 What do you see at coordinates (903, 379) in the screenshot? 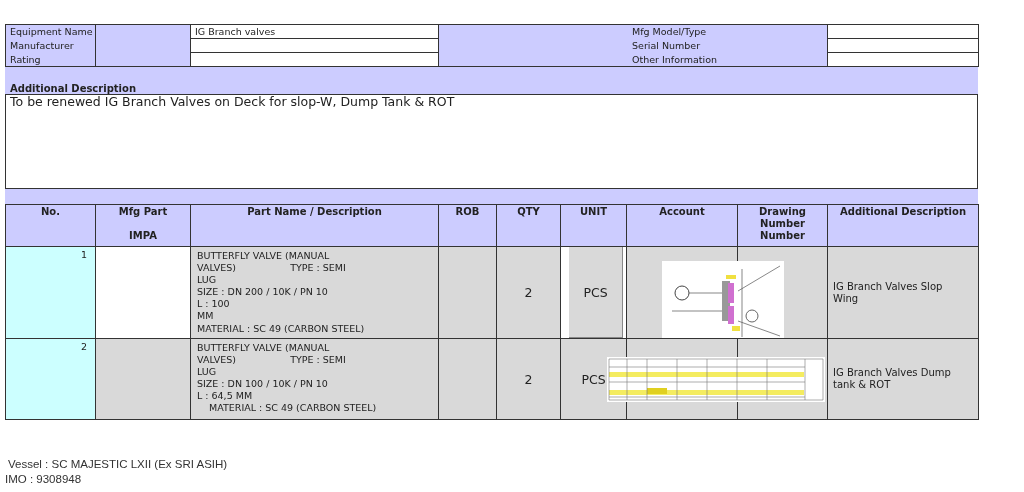
I see `additional-description: IG Branch Valves Dump tank & ROT` at bounding box center [903, 379].